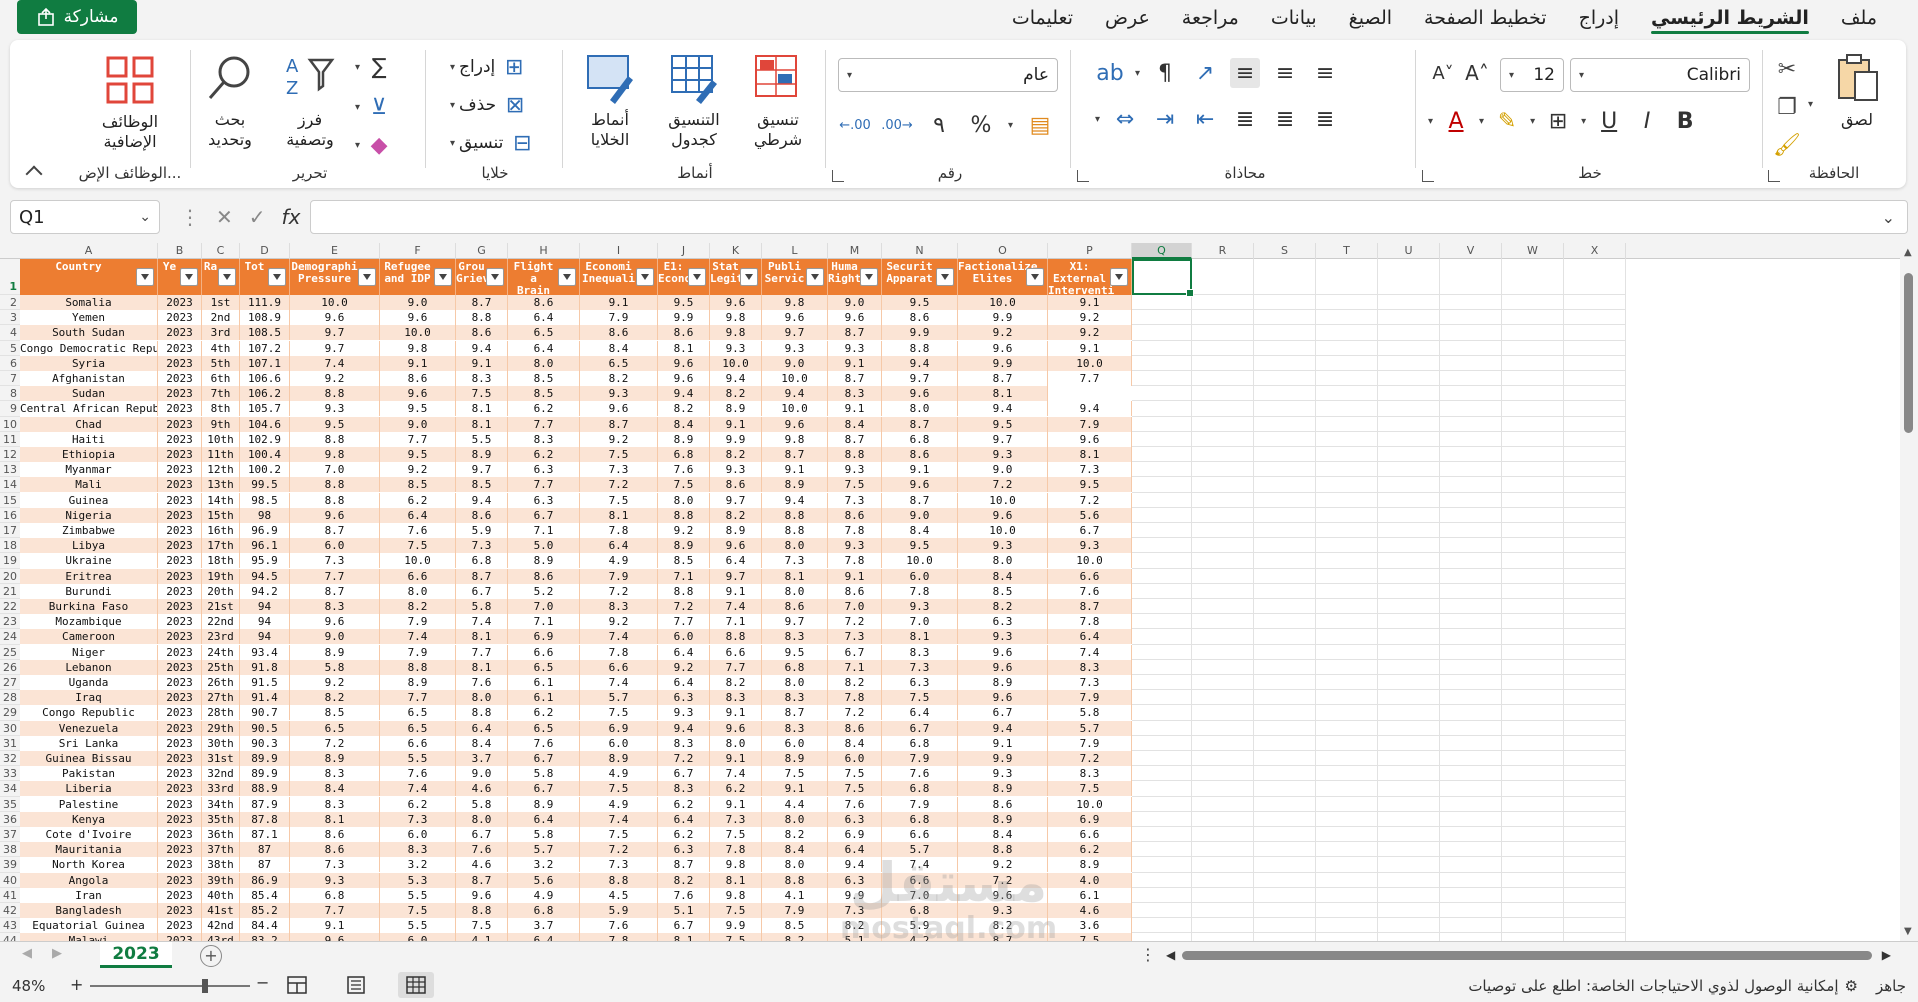 The image size is (1918, 1002). Describe the element at coordinates (1908, 931) in the screenshot. I see `scroll-down-icon: ▼` at that location.